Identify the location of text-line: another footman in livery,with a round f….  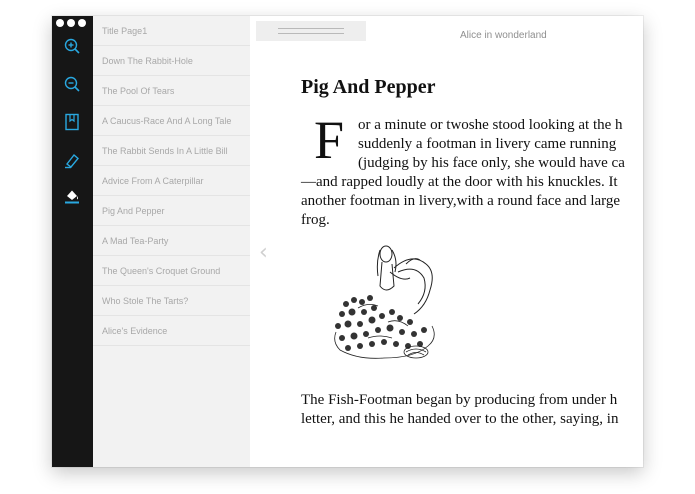
(461, 201).